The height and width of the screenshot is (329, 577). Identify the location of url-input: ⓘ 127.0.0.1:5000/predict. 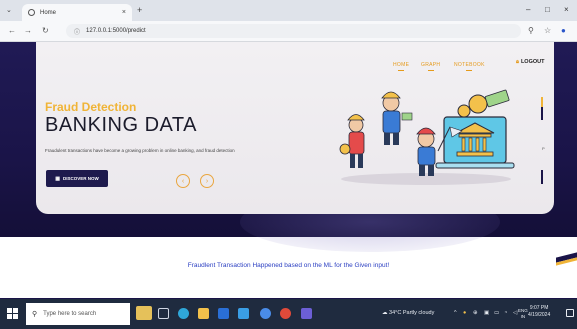
(293, 31).